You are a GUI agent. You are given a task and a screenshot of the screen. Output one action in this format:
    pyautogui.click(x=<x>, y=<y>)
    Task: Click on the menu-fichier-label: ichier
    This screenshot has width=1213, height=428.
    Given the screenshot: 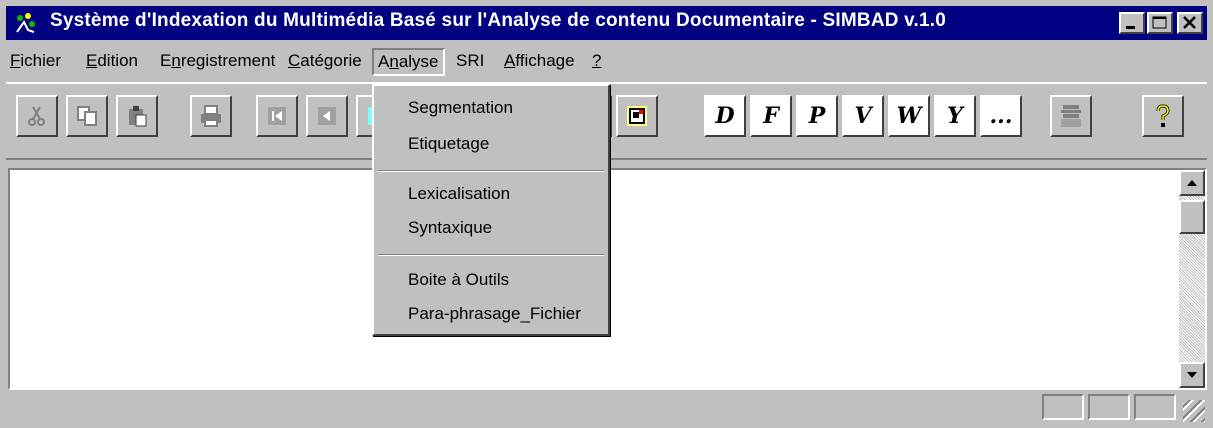 What is the action you would take?
    pyautogui.click(x=41, y=60)
    